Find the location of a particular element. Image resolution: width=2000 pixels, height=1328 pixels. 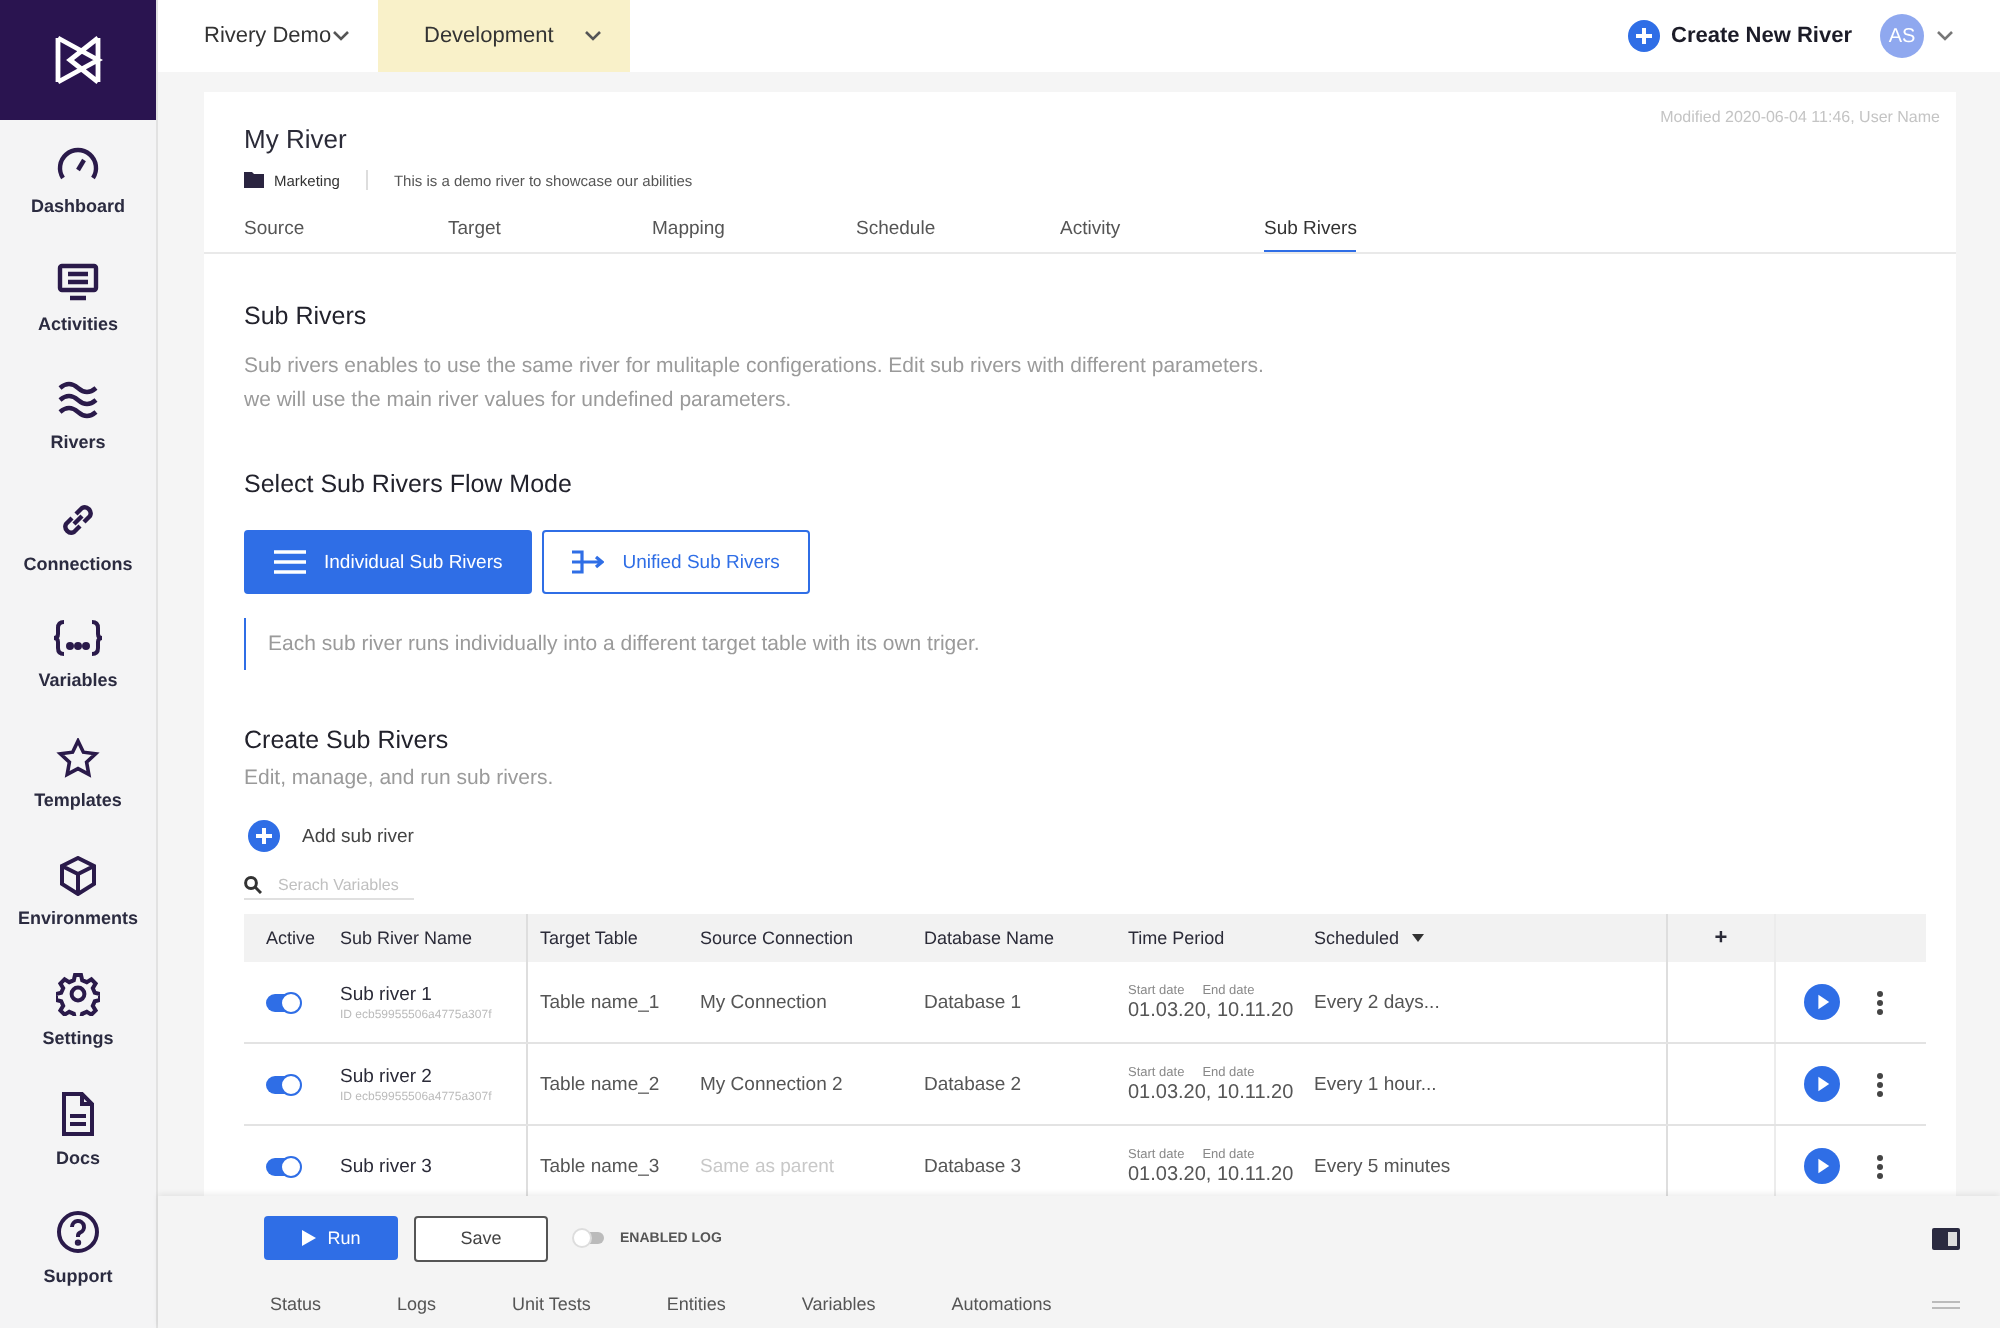

column-header: Source Connection is located at coordinates (777, 939).